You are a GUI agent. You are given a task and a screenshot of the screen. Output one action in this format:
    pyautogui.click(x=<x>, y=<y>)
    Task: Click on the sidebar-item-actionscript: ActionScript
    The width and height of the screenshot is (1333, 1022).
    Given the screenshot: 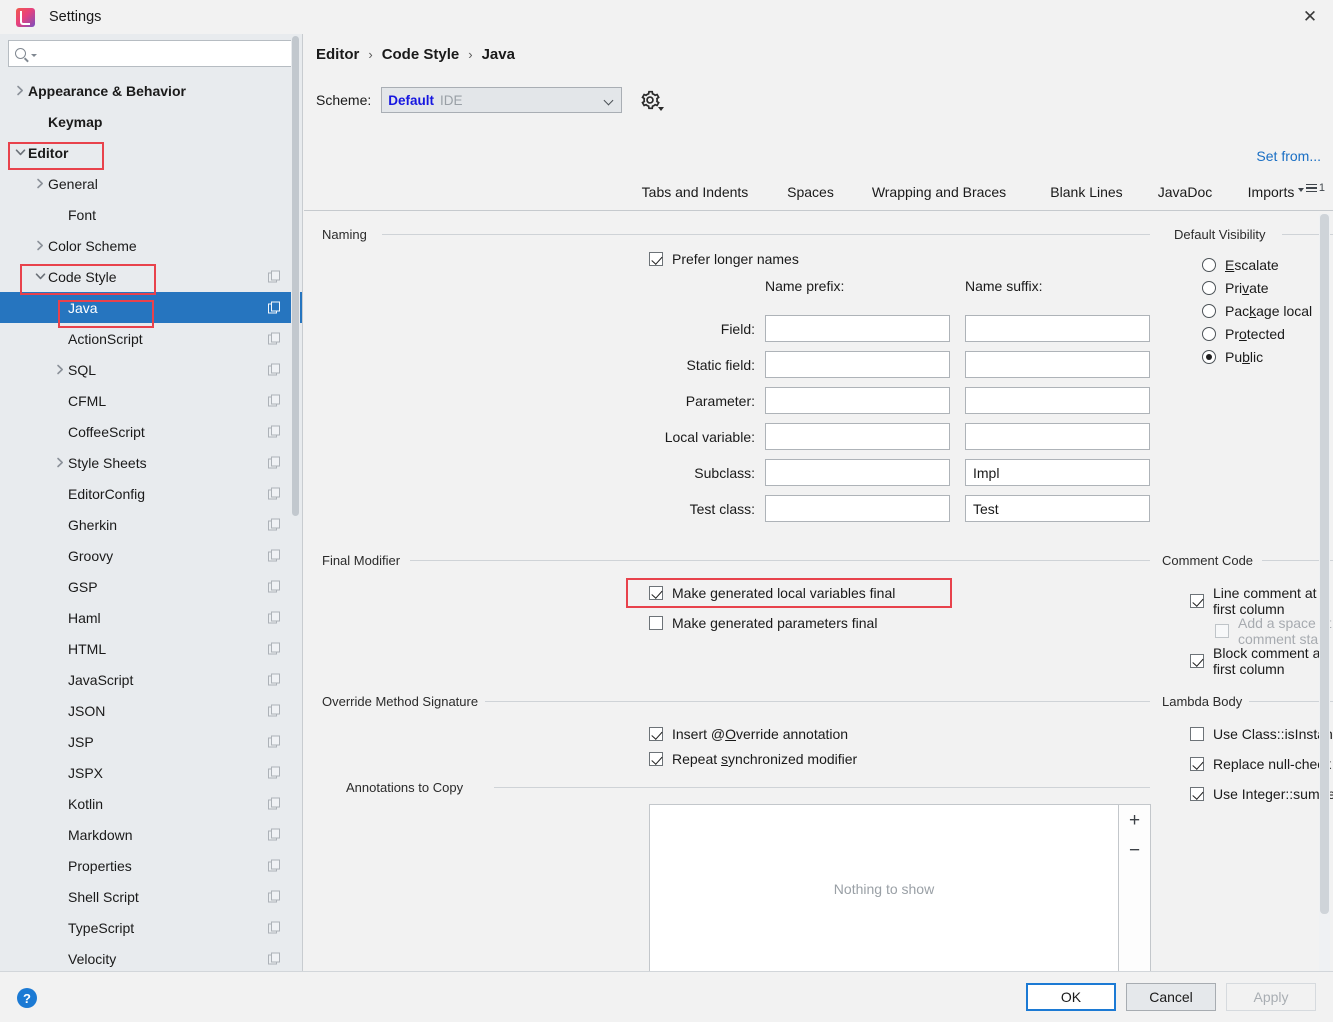 What is the action you would take?
    pyautogui.click(x=151, y=338)
    